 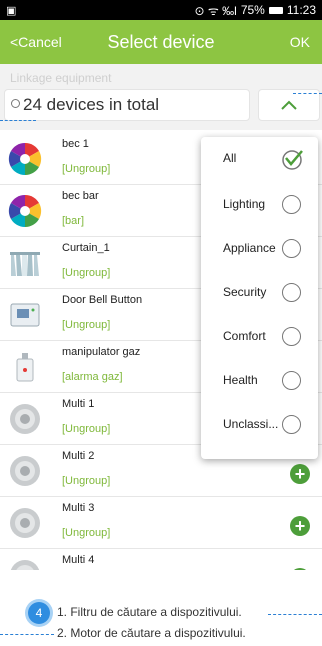 I want to click on category-option-health: Health, so click(x=259, y=381).